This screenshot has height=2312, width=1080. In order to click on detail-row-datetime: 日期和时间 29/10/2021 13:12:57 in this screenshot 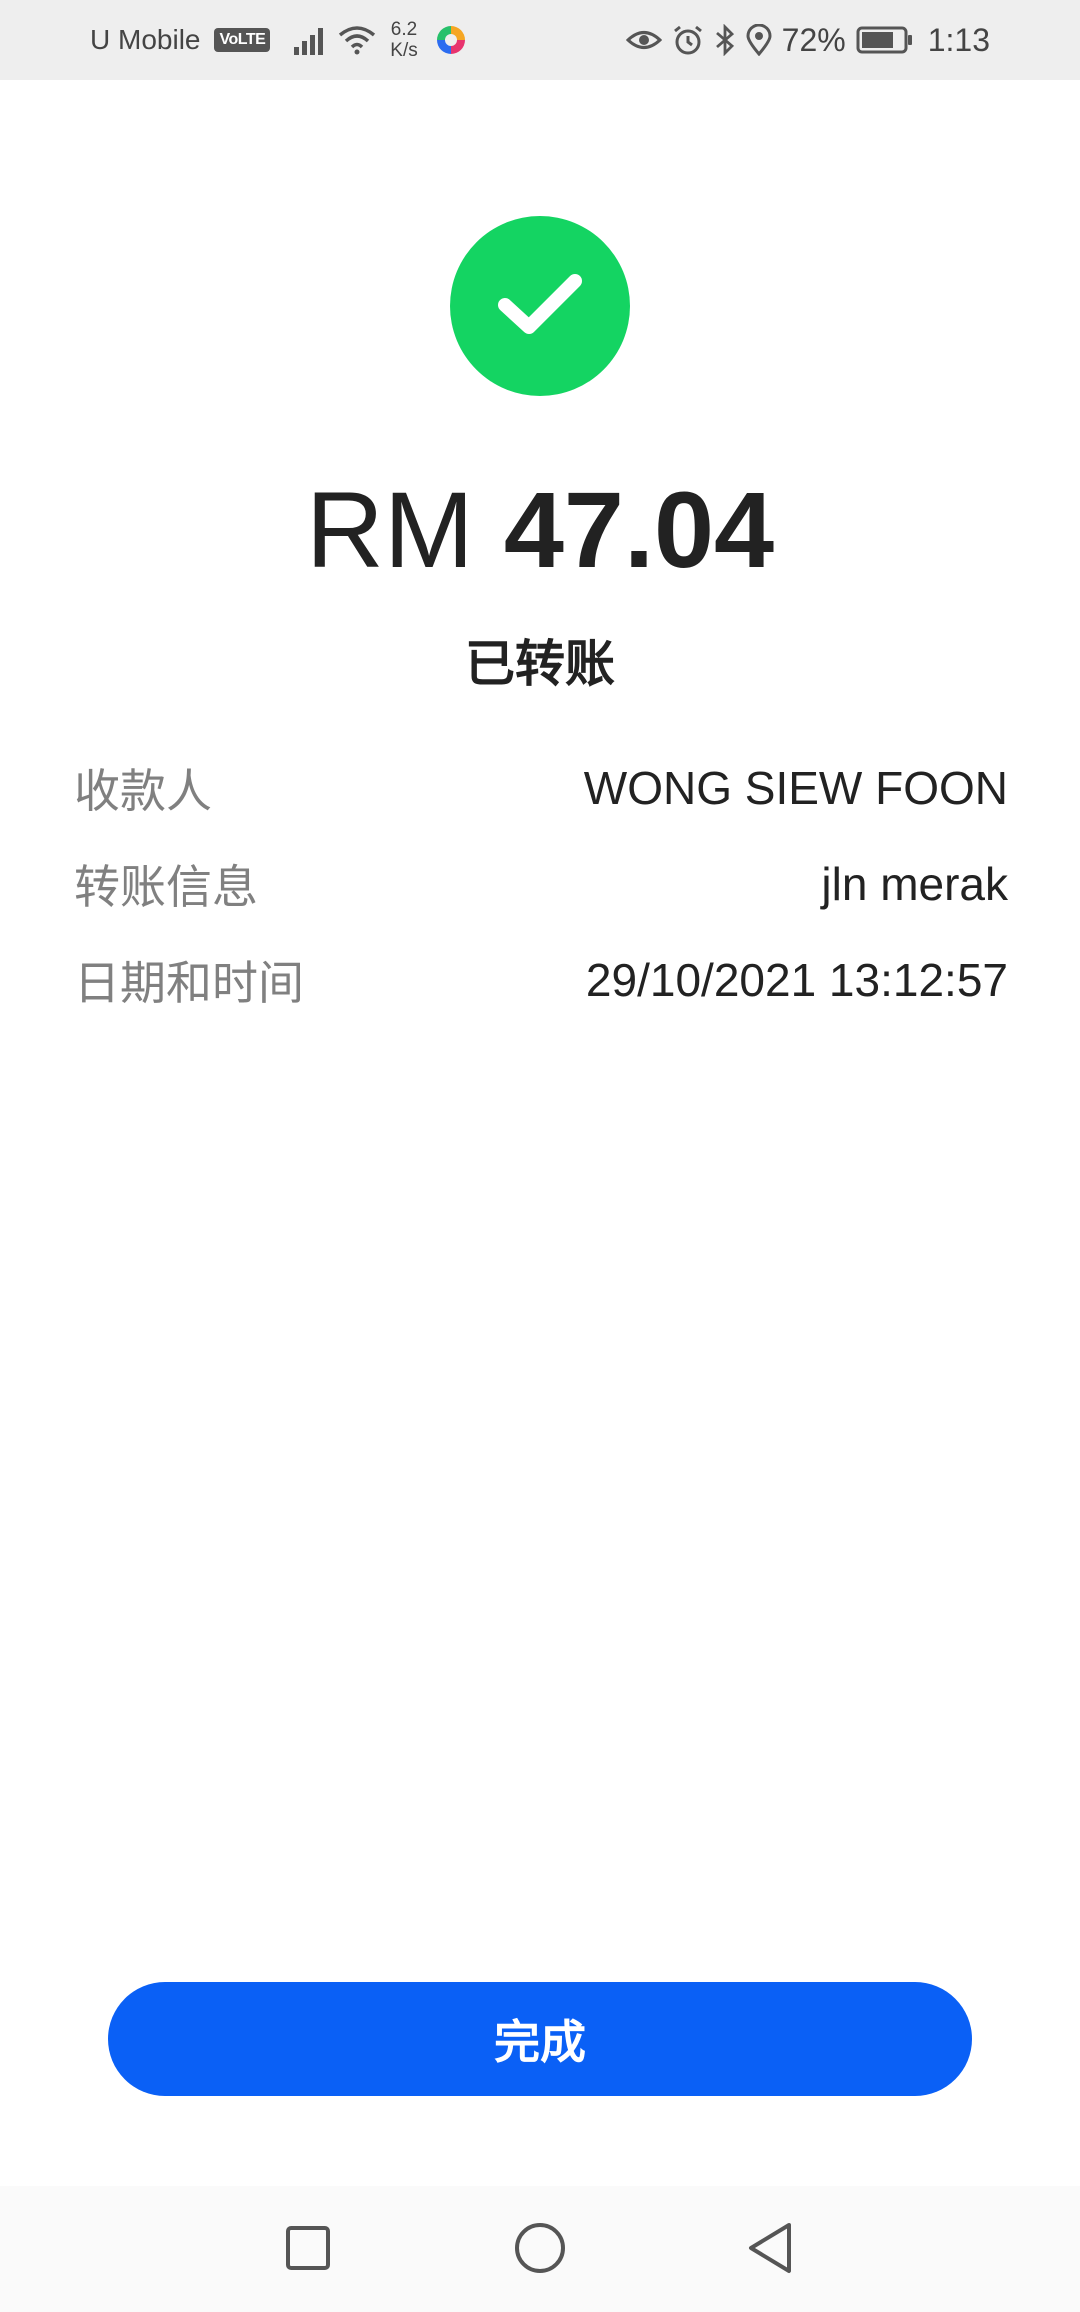, I will do `click(541, 980)`.